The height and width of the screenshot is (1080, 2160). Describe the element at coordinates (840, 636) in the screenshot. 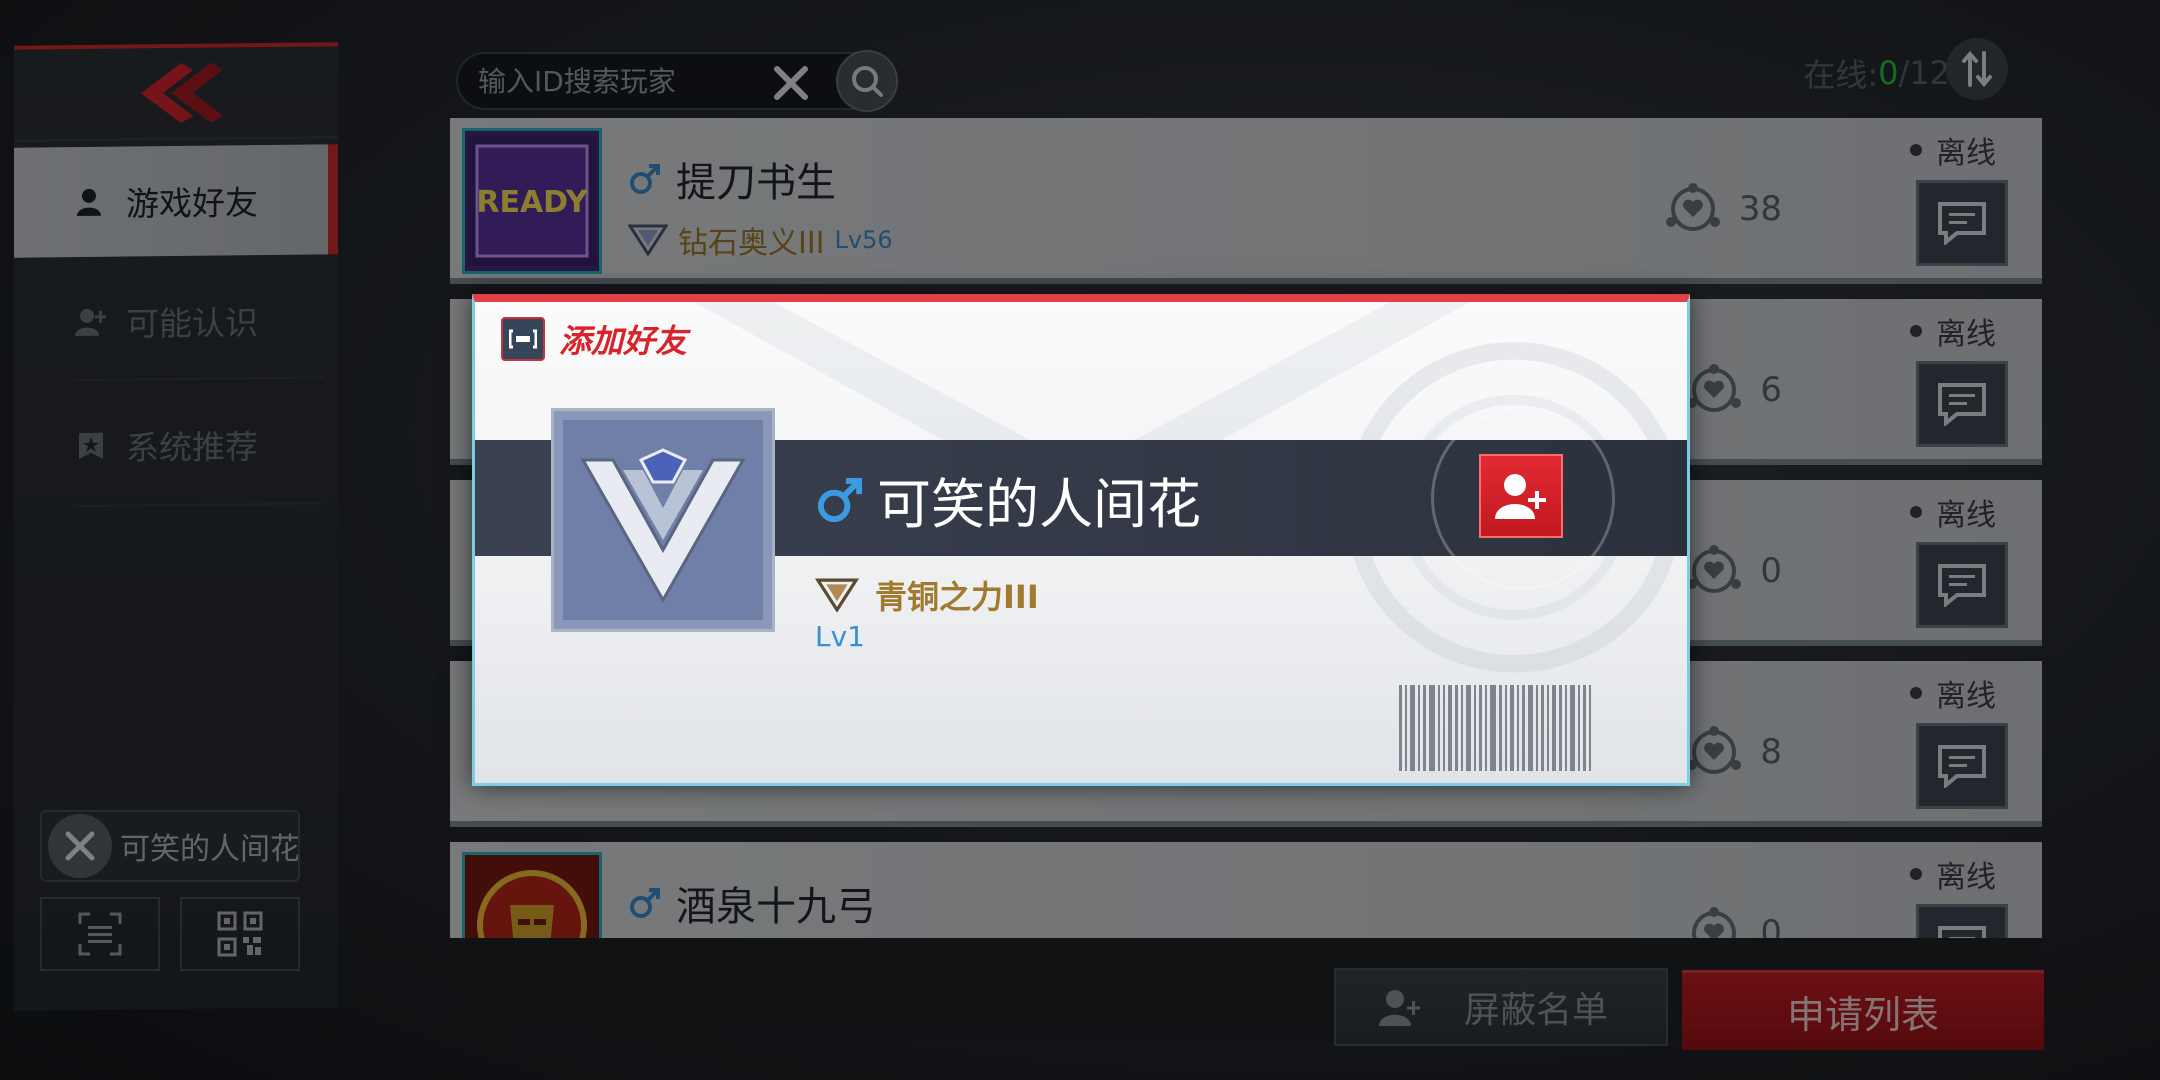

I see `player-level: Lv1` at that location.